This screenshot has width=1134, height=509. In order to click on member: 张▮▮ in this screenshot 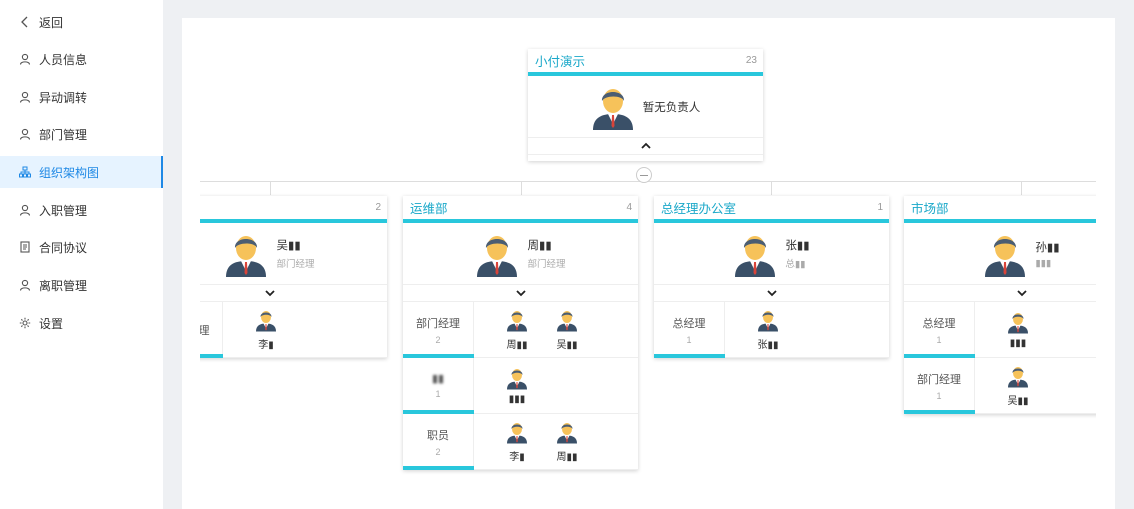, I will do `click(768, 329)`.